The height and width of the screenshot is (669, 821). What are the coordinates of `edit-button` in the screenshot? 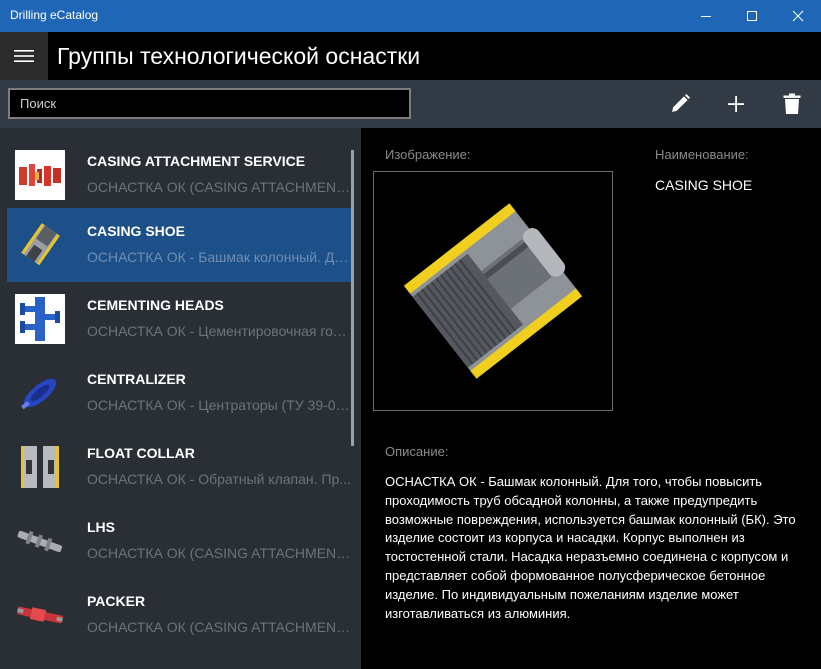 It's located at (680, 104).